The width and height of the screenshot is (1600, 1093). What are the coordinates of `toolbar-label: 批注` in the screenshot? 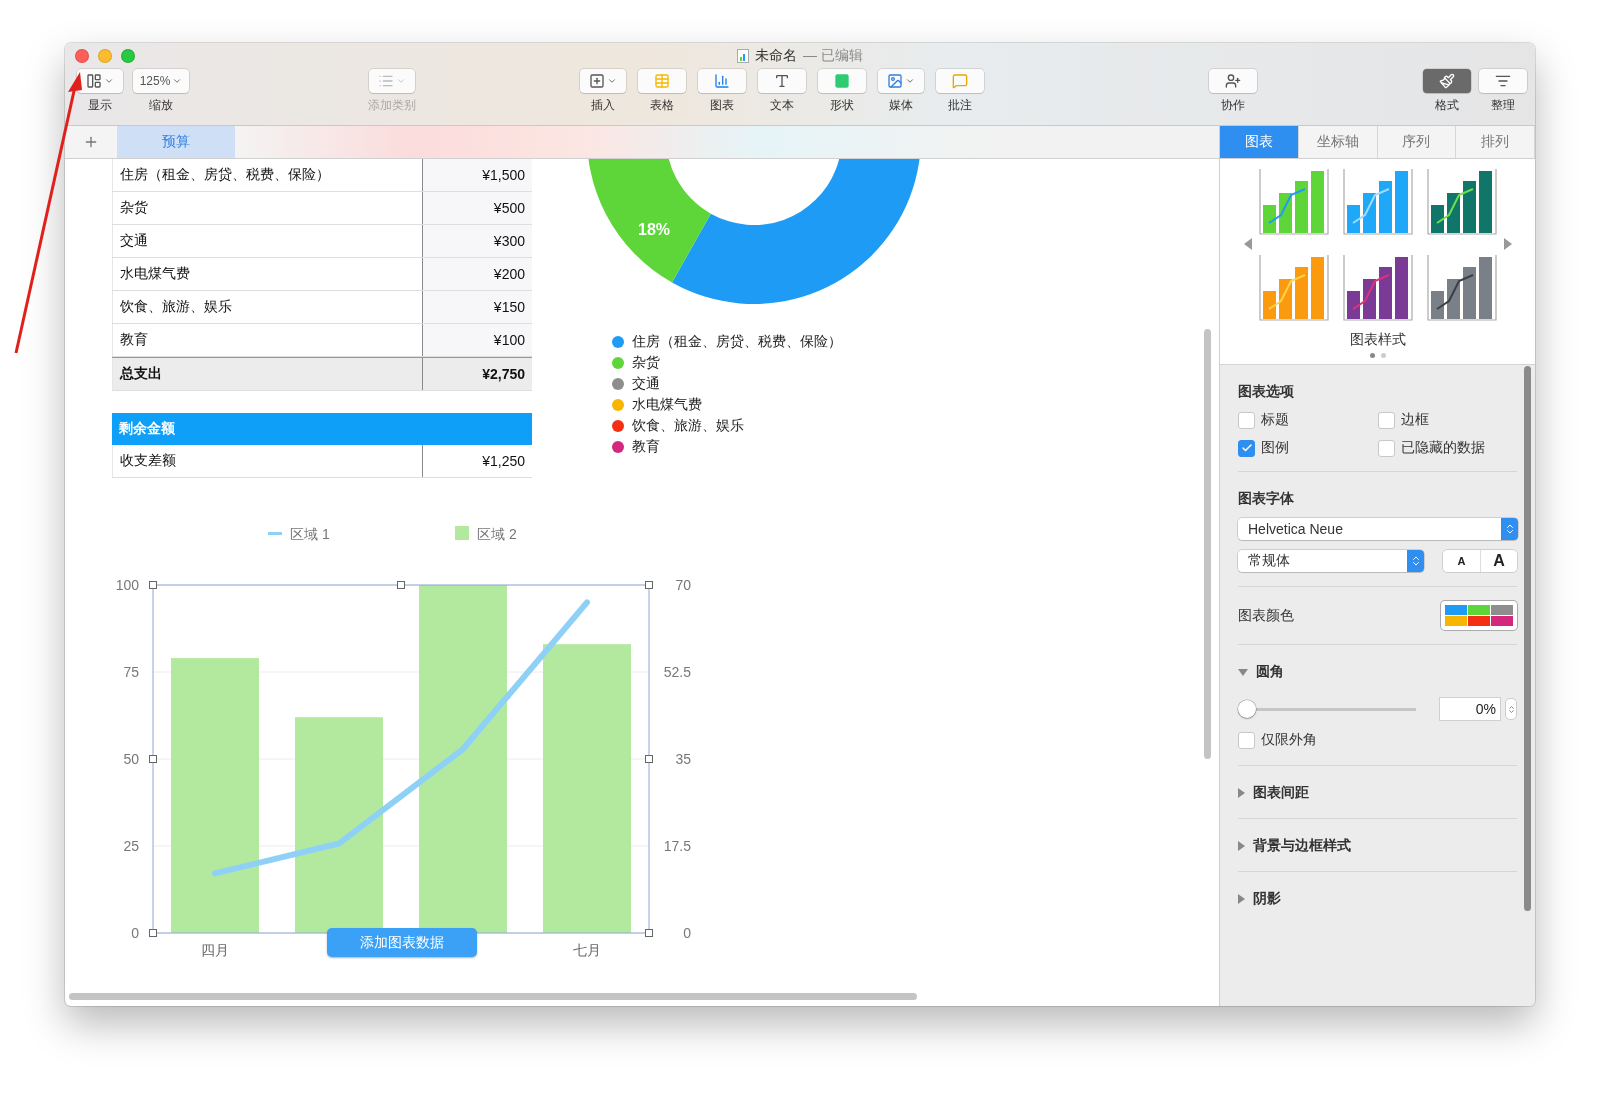 It's located at (960, 105).